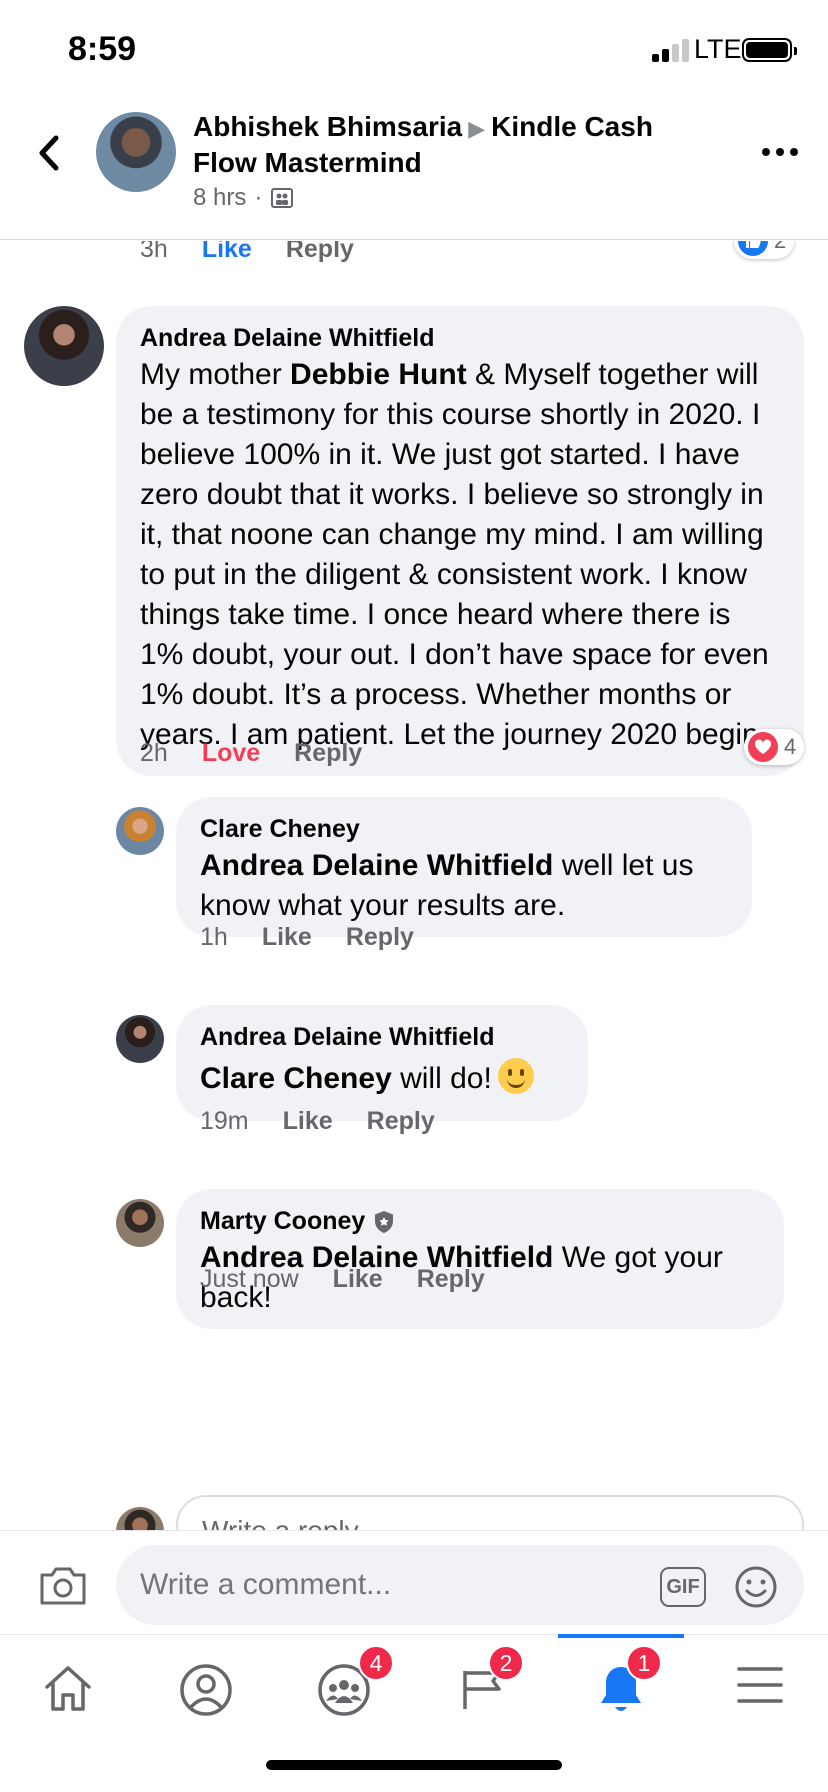 The width and height of the screenshot is (828, 1792). Describe the element at coordinates (382, 1037) in the screenshot. I see `replier-name: Andrea Delaine Whitfield` at that location.